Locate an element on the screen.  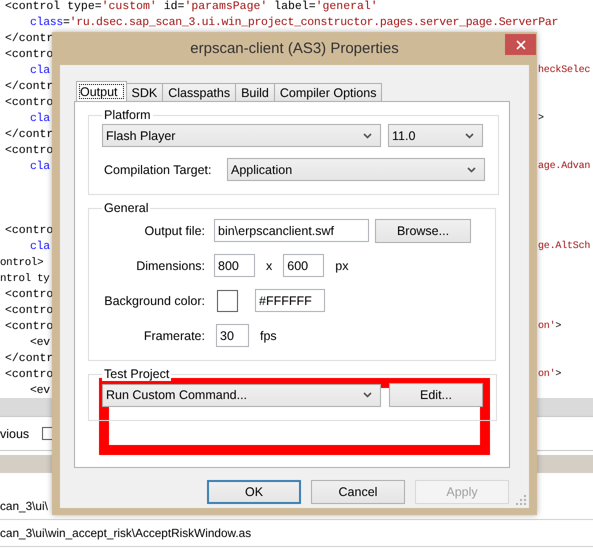
dropdown: Flash Player is located at coordinates (241, 135).